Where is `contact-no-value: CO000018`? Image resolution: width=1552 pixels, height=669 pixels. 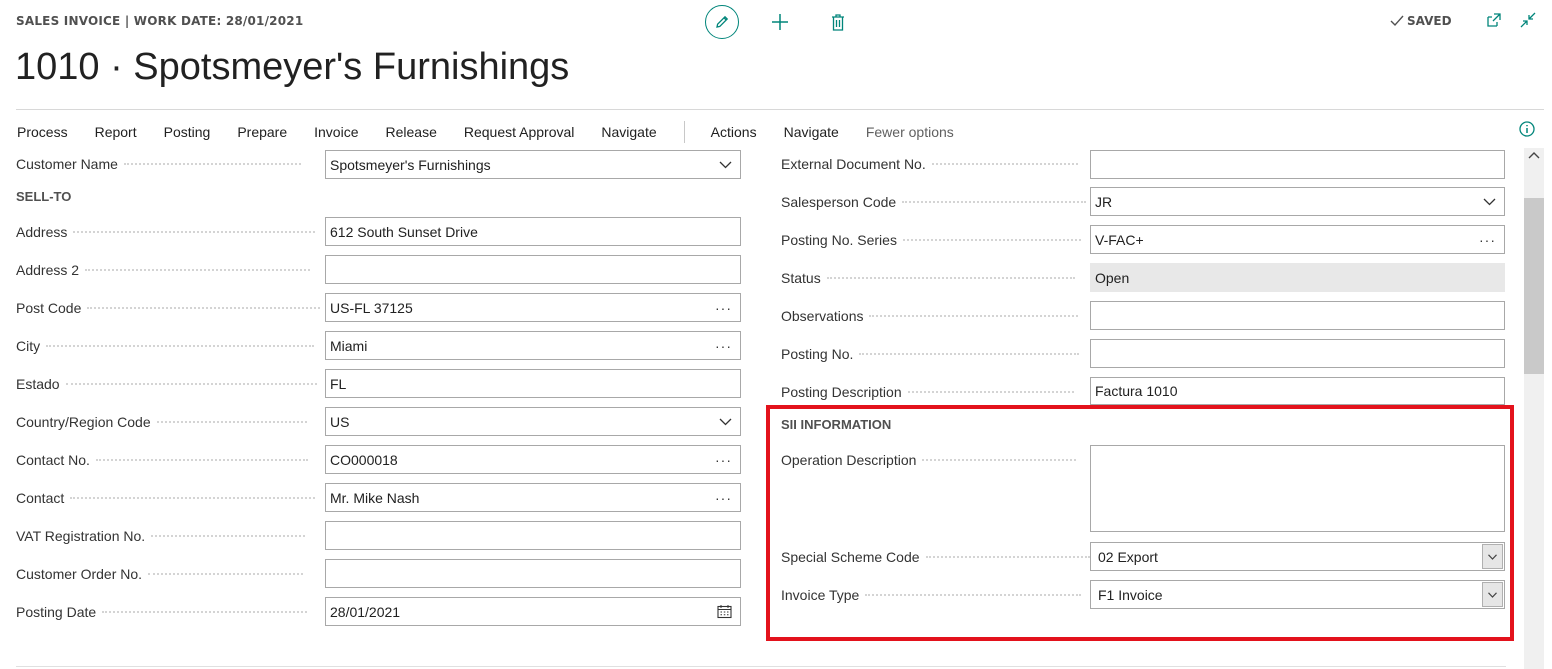
contact-no-value: CO000018 is located at coordinates (364, 459).